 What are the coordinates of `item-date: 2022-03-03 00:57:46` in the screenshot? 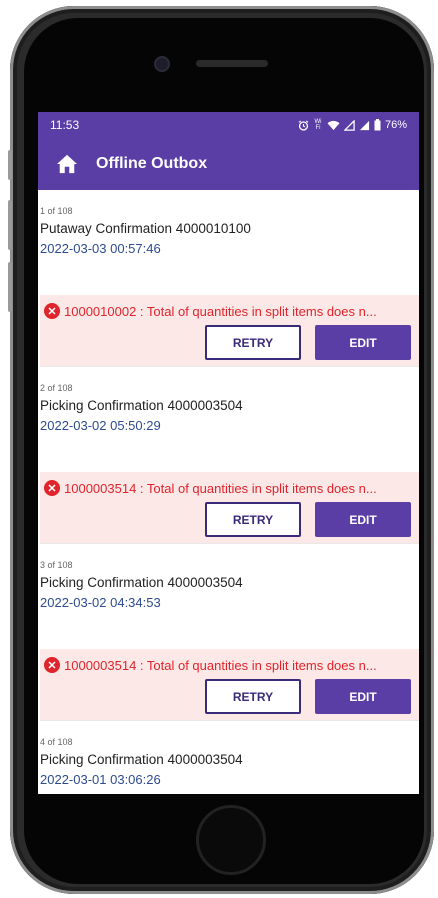 It's located at (100, 248).